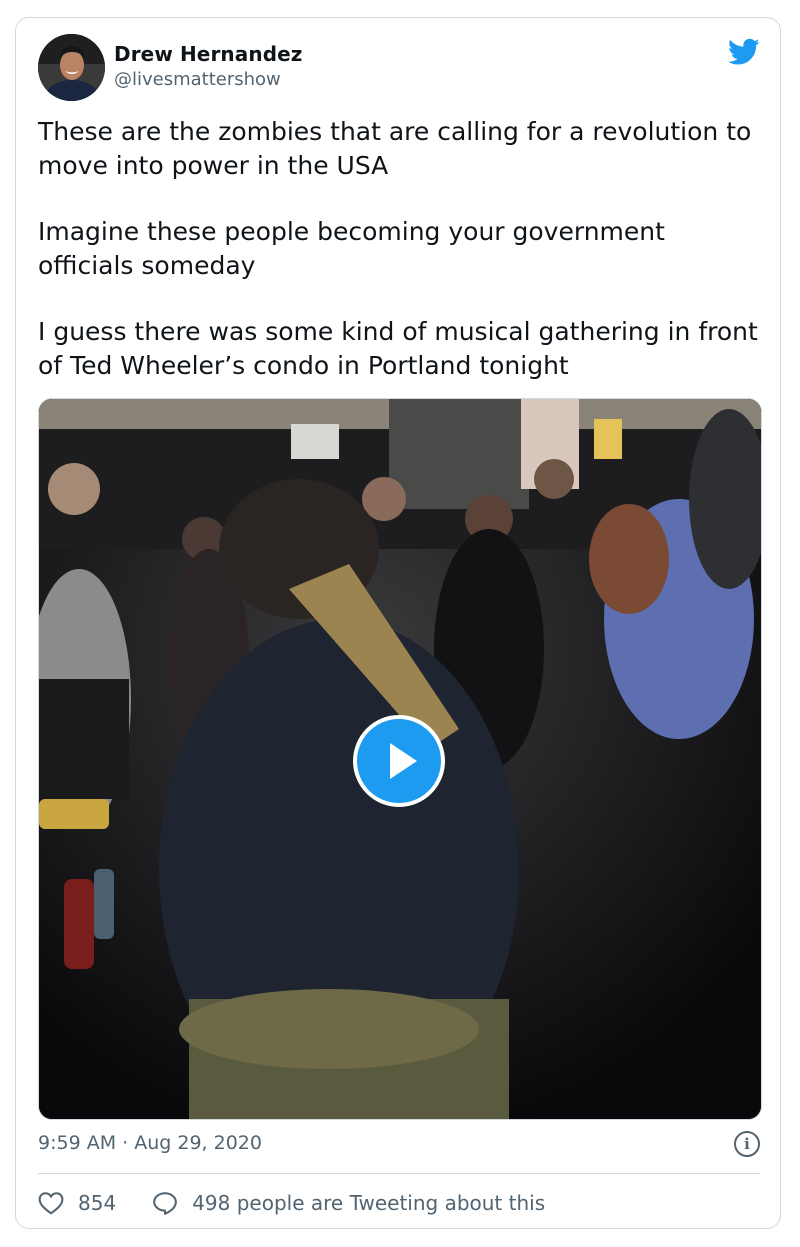 The width and height of the screenshot is (800, 1247). What do you see at coordinates (399, 1173) in the screenshot?
I see `divider` at bounding box center [399, 1173].